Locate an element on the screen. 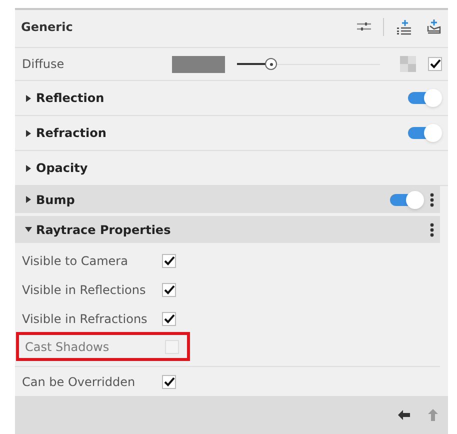  checker-icon is located at coordinates (408, 64).